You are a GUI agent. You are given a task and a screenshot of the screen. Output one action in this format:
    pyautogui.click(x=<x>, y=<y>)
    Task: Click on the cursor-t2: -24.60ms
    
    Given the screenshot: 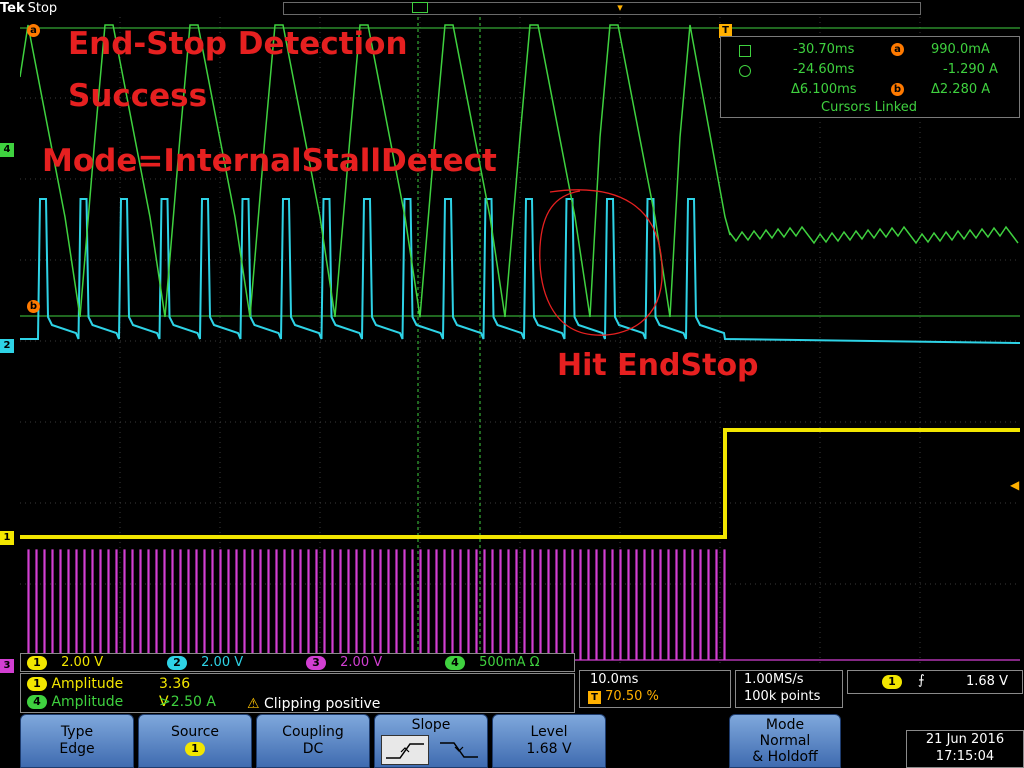 What is the action you would take?
    pyautogui.click(x=824, y=69)
    